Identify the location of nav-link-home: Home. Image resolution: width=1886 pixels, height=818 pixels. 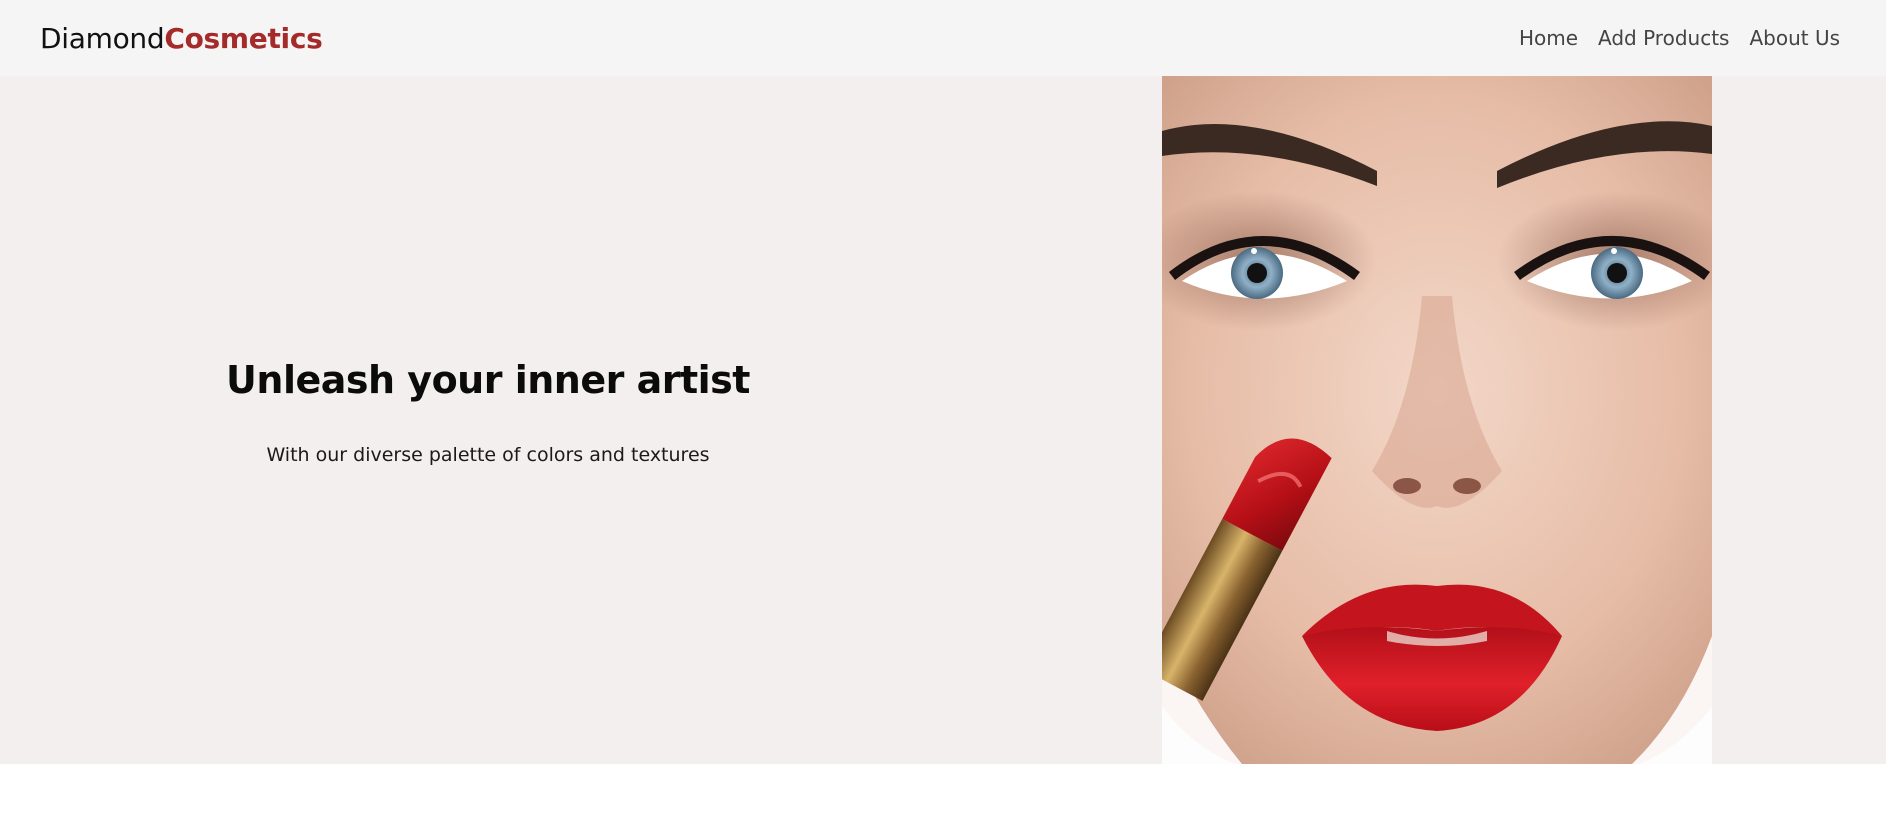
(1548, 38).